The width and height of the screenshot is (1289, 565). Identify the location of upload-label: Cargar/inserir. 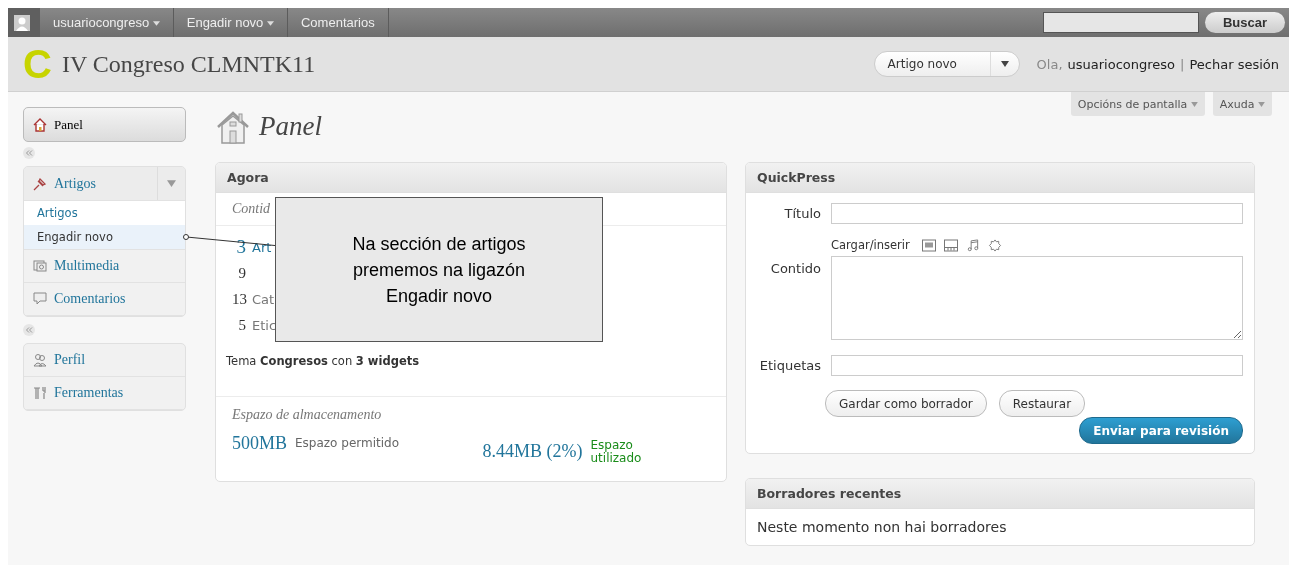
(870, 245).